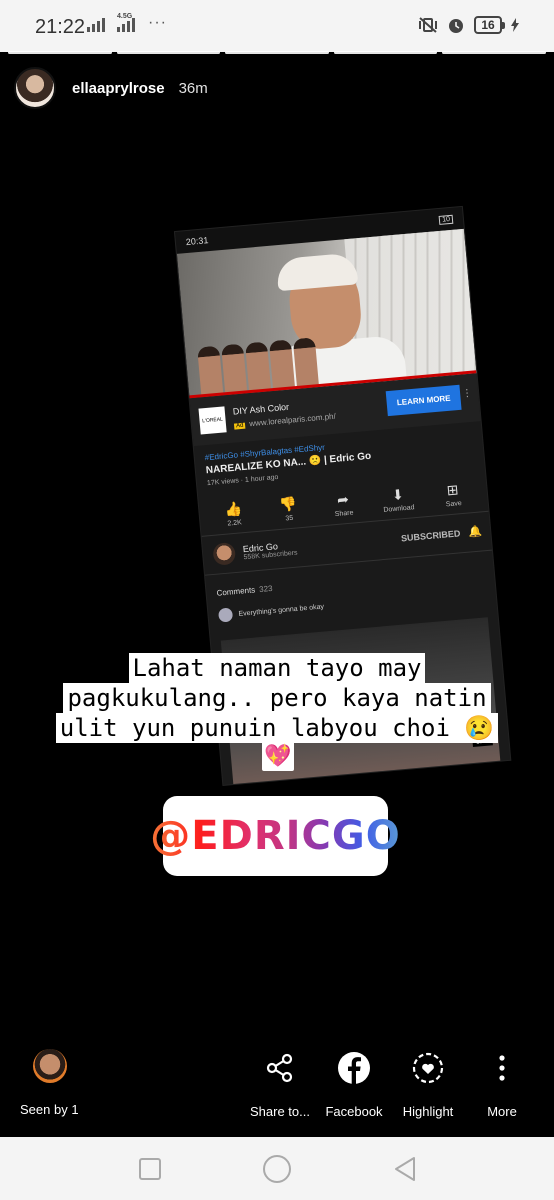  Describe the element at coordinates (239, 426) in the screenshot. I see `ad-tag: Ad` at that location.